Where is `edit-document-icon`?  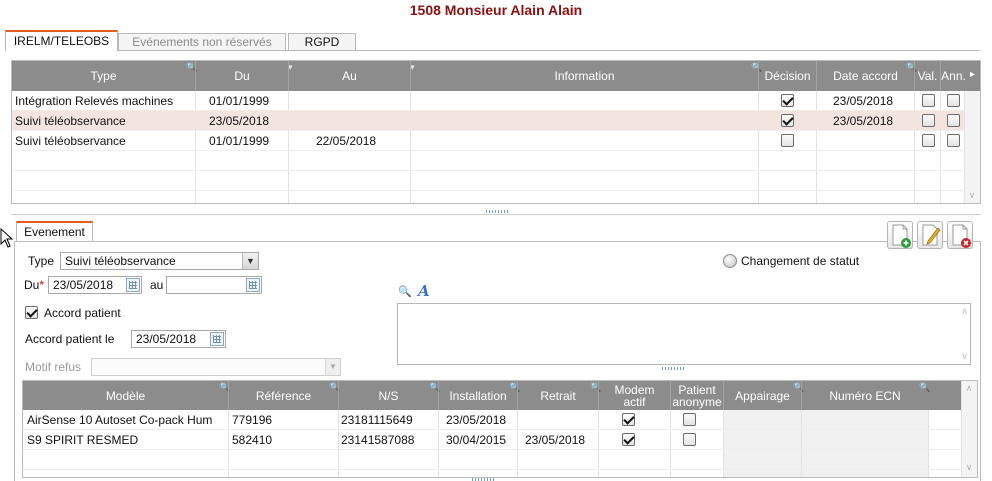 edit-document-icon is located at coordinates (931, 235).